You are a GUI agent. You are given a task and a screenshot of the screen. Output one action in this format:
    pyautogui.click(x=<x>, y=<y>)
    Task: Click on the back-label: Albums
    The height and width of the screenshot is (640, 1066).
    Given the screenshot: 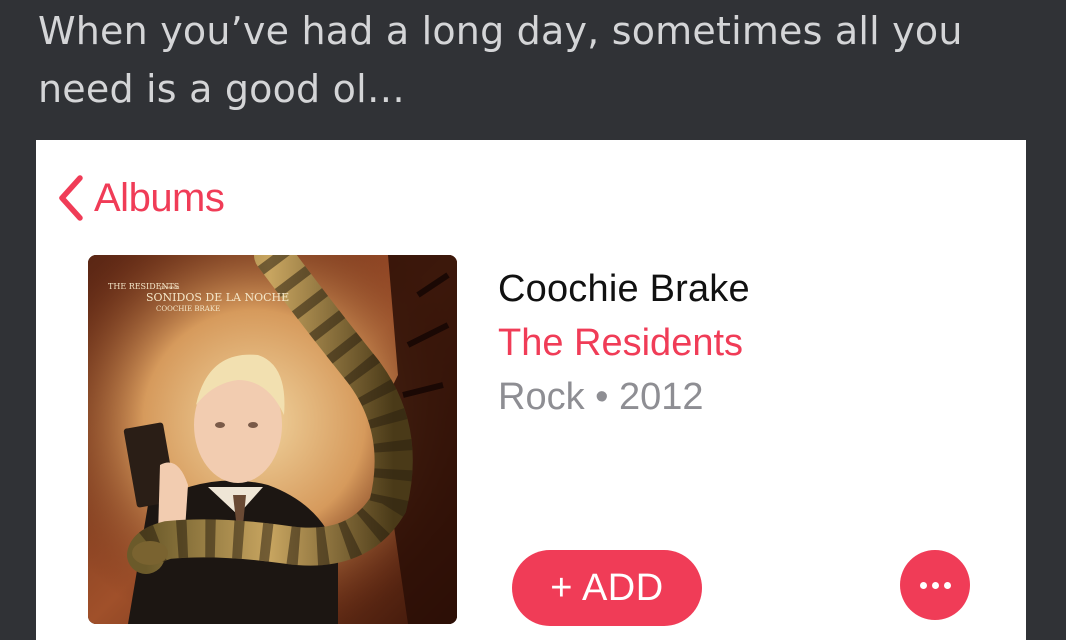 What is the action you would take?
    pyautogui.click(x=159, y=197)
    